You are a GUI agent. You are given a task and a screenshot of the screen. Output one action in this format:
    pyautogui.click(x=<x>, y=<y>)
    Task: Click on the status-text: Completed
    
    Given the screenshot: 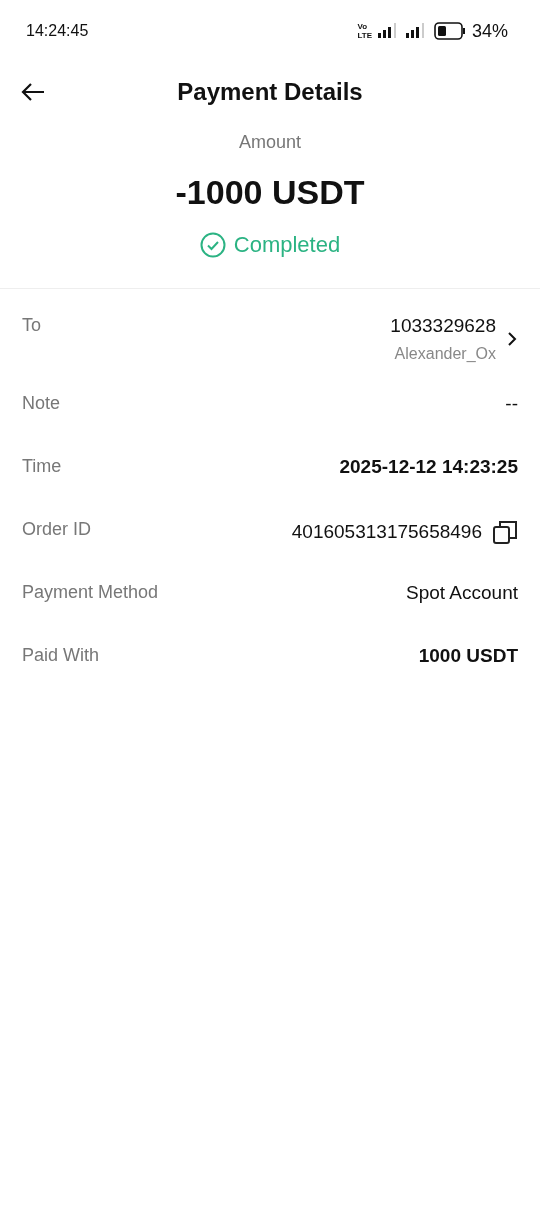 What is the action you would take?
    pyautogui.click(x=287, y=245)
    